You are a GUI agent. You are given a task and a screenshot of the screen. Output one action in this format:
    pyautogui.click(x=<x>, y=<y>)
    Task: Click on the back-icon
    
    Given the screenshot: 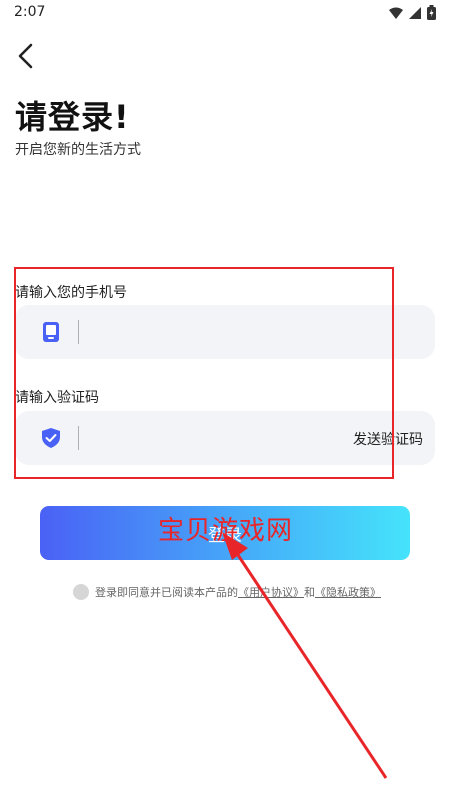 What is the action you would take?
    pyautogui.click(x=26, y=56)
    